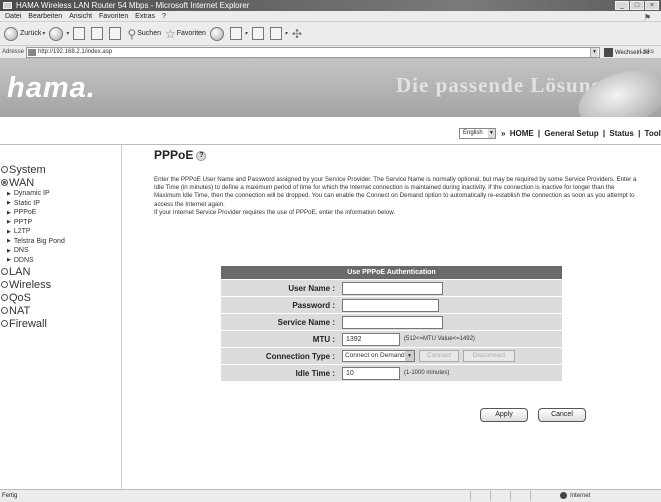  What do you see at coordinates (392, 288) in the screenshot?
I see `user-name-input` at bounding box center [392, 288].